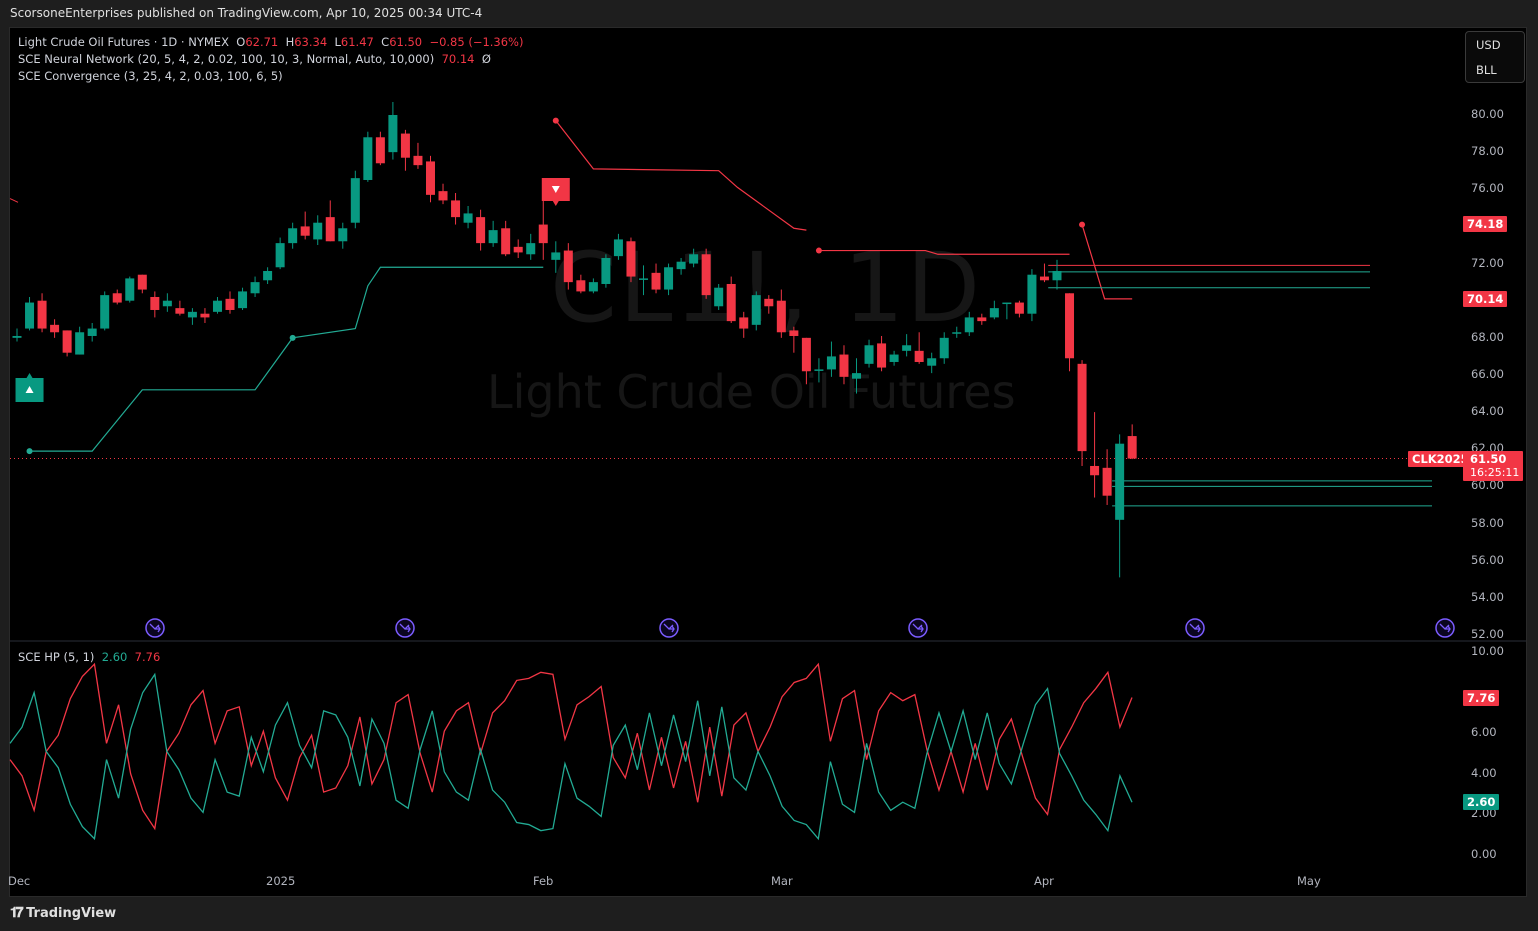 The image size is (1538, 931). I want to click on hp-axis-label: 4.00, so click(1484, 772).